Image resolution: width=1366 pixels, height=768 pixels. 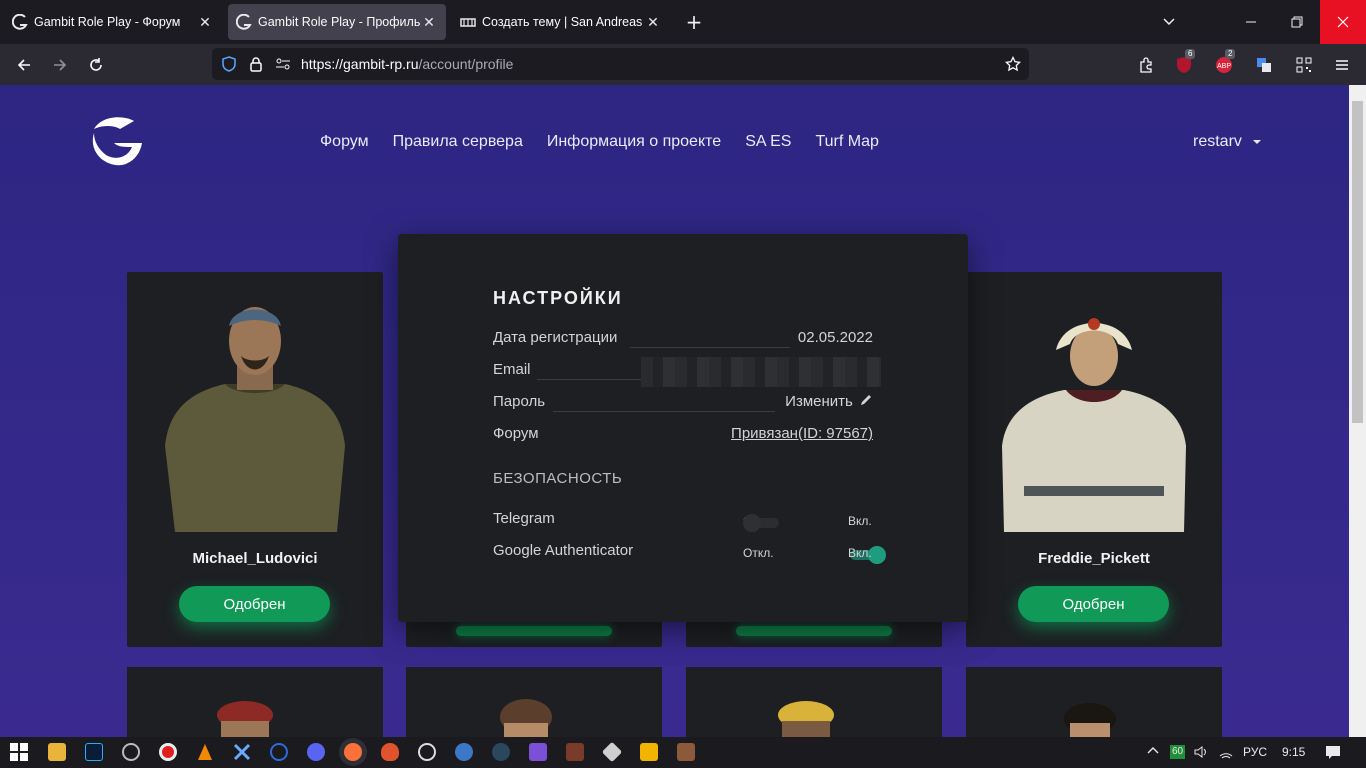 I want to click on nav-server-rules: Правила сервера, so click(x=458, y=142).